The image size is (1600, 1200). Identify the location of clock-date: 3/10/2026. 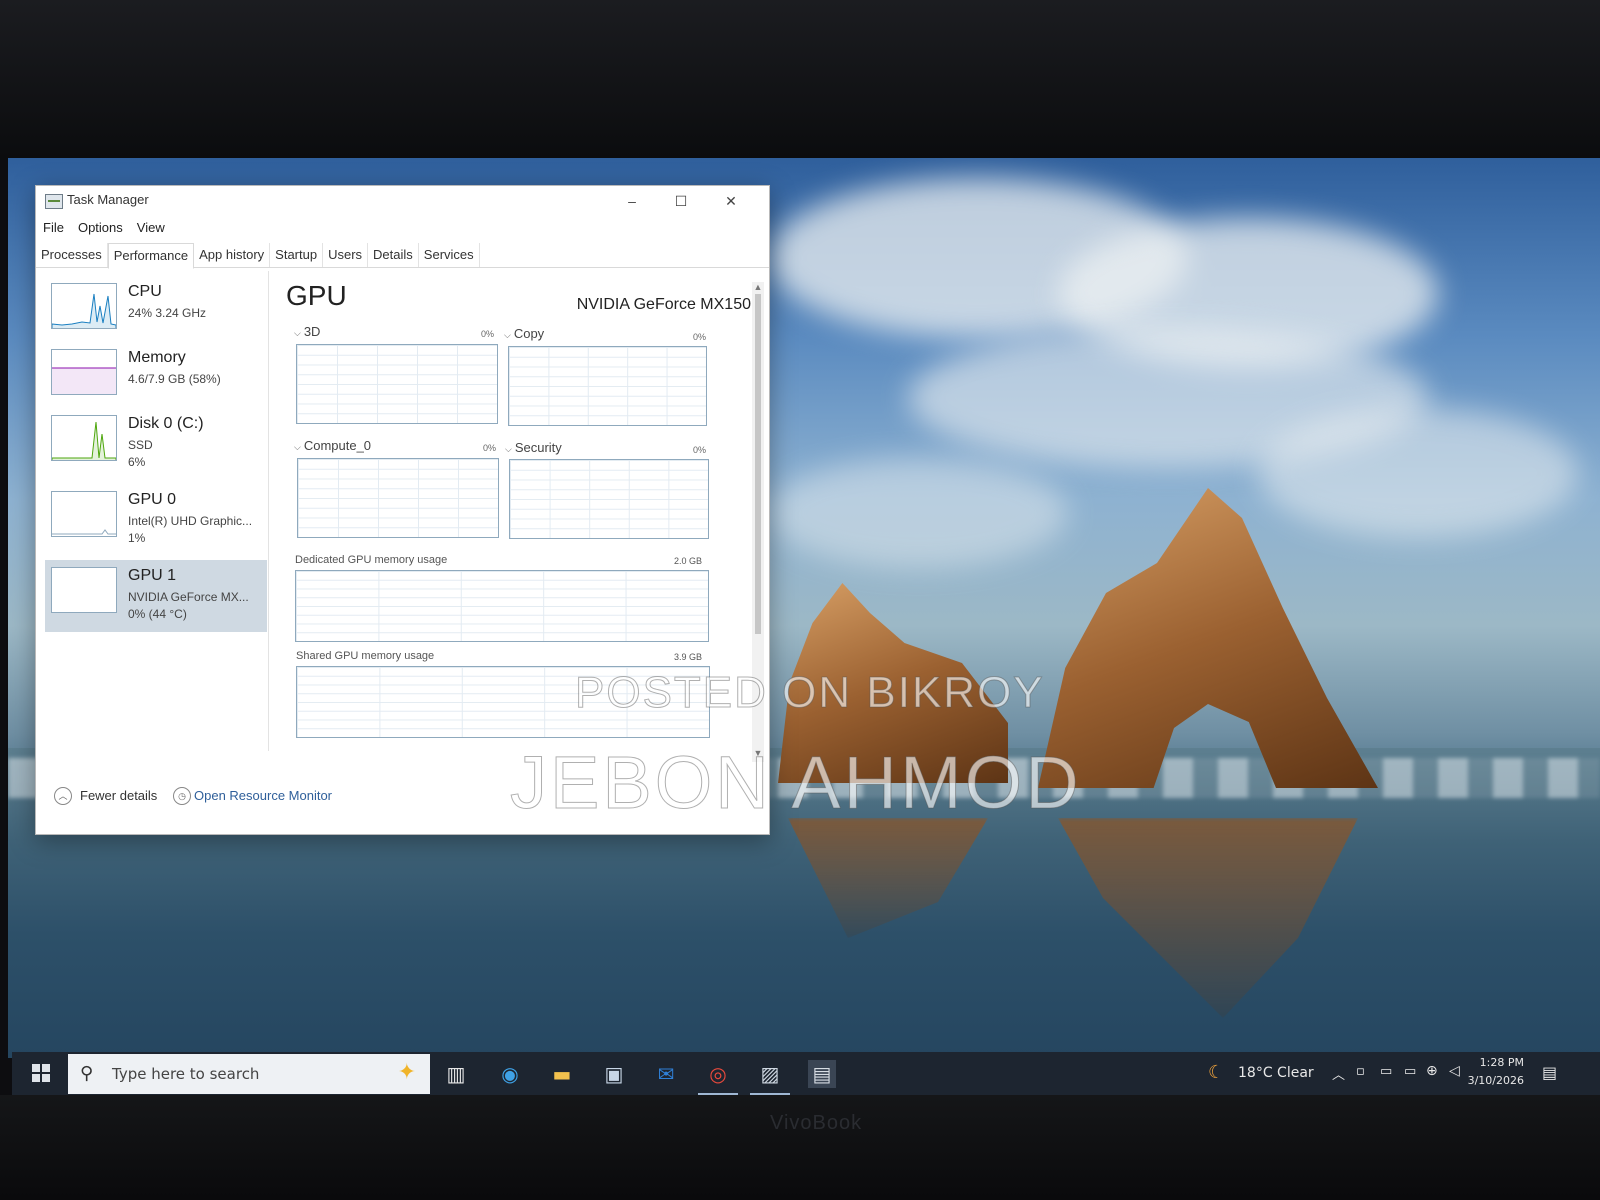
(1489, 1080).